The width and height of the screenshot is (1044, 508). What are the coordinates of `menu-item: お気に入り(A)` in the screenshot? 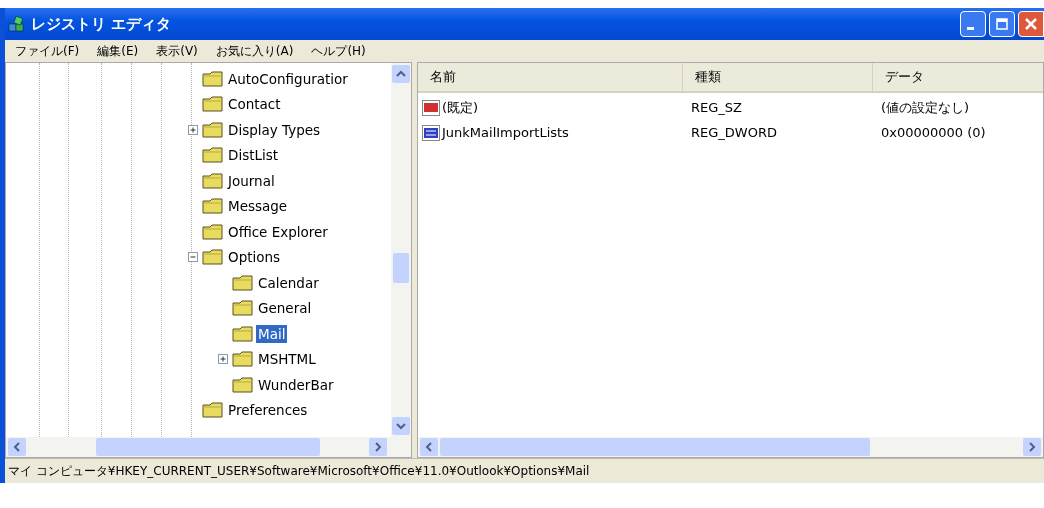 It's located at (254, 51).